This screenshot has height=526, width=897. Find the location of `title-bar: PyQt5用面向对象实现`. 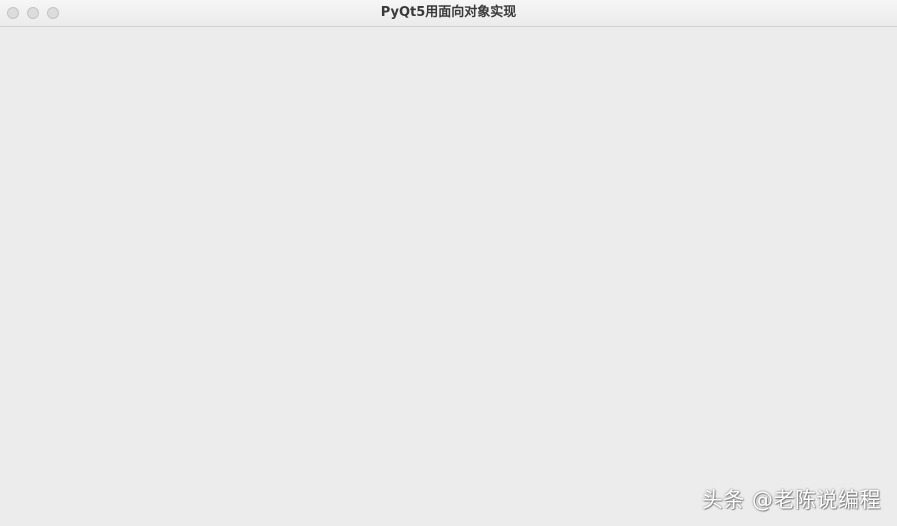

title-bar: PyQt5用面向对象实现 is located at coordinates (448, 13).